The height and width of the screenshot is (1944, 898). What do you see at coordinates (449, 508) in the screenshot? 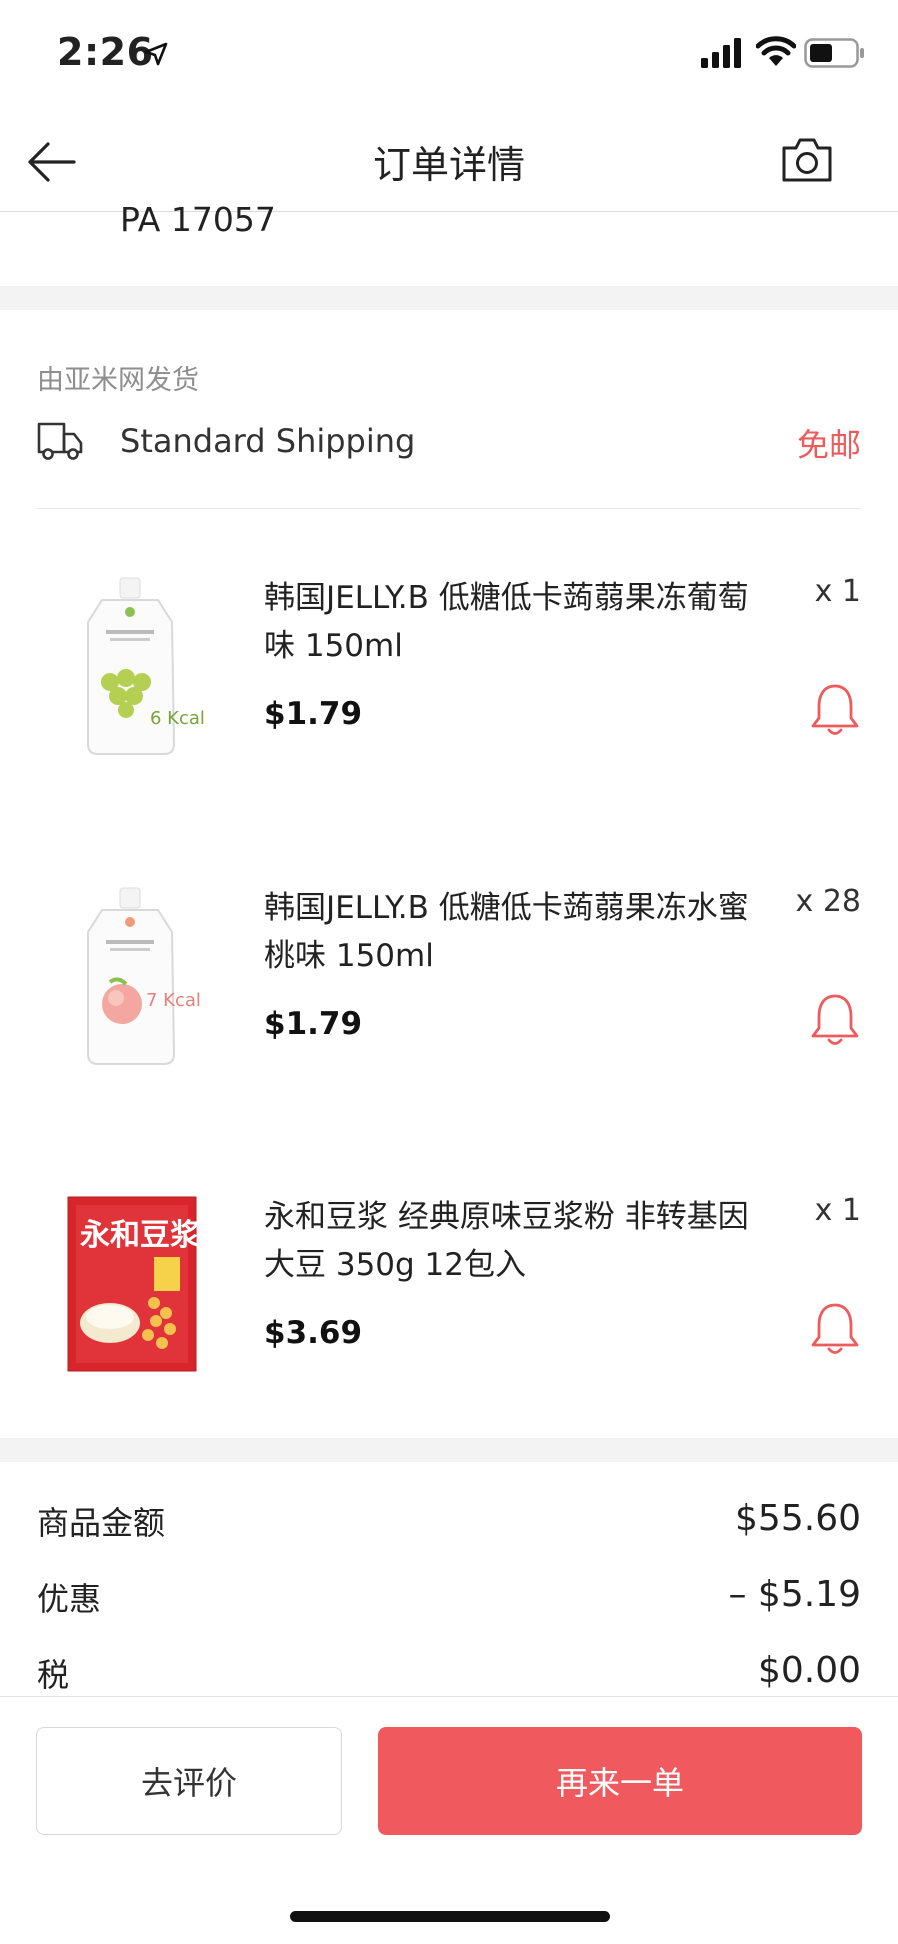
I see `divider` at bounding box center [449, 508].